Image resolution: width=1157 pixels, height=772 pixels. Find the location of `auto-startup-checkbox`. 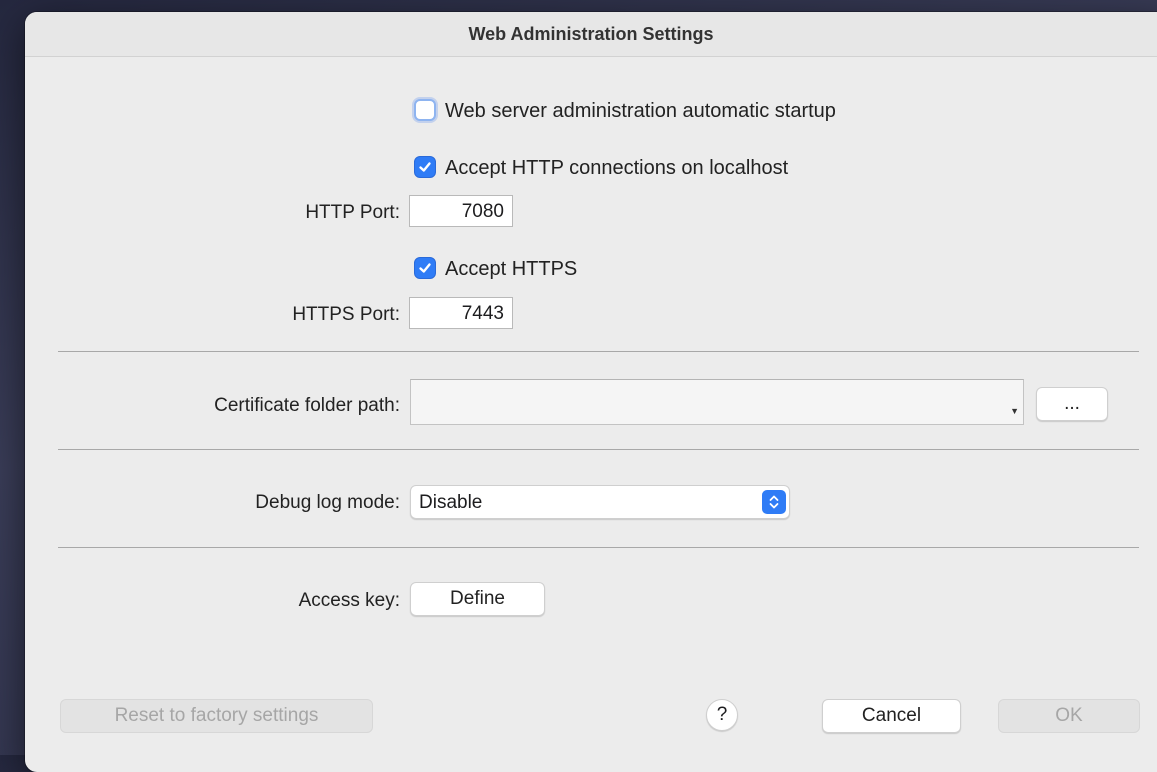

auto-startup-checkbox is located at coordinates (425, 110).